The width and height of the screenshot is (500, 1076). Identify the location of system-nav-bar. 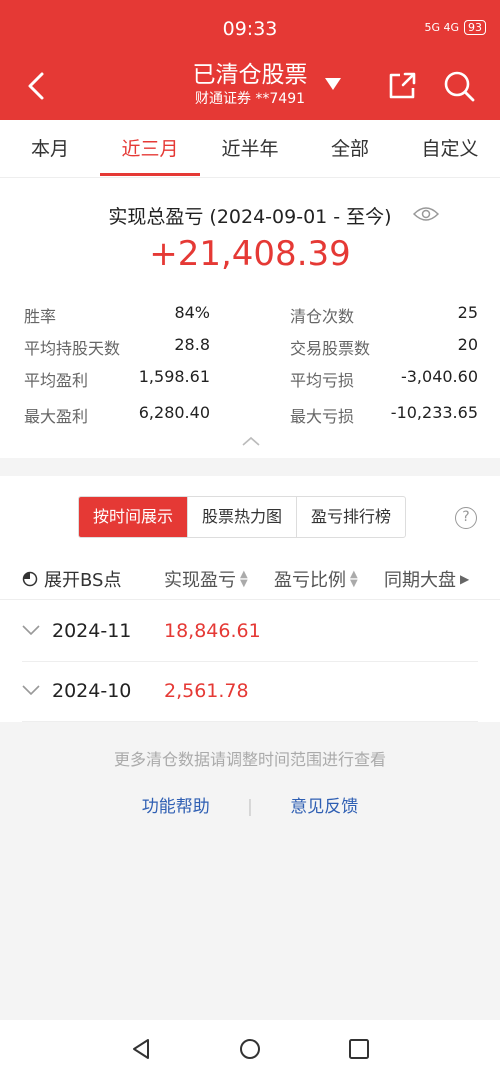
(250, 1048).